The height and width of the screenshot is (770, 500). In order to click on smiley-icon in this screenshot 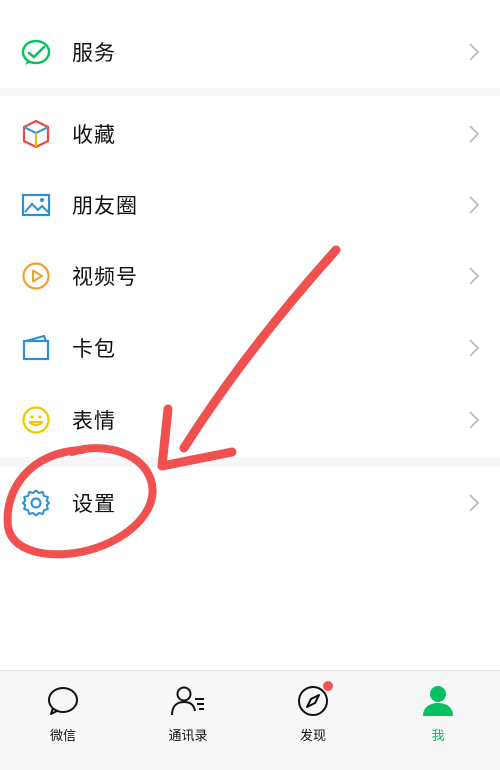, I will do `click(36, 420)`.